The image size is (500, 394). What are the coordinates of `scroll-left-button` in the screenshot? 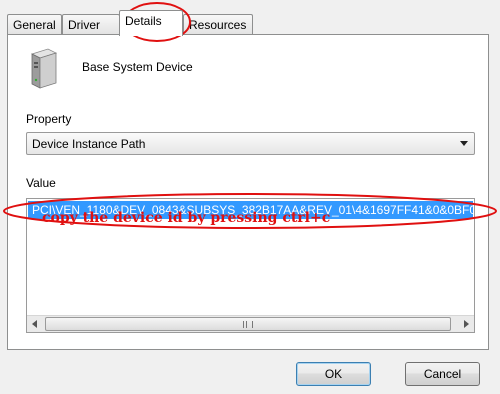 It's located at (35, 324).